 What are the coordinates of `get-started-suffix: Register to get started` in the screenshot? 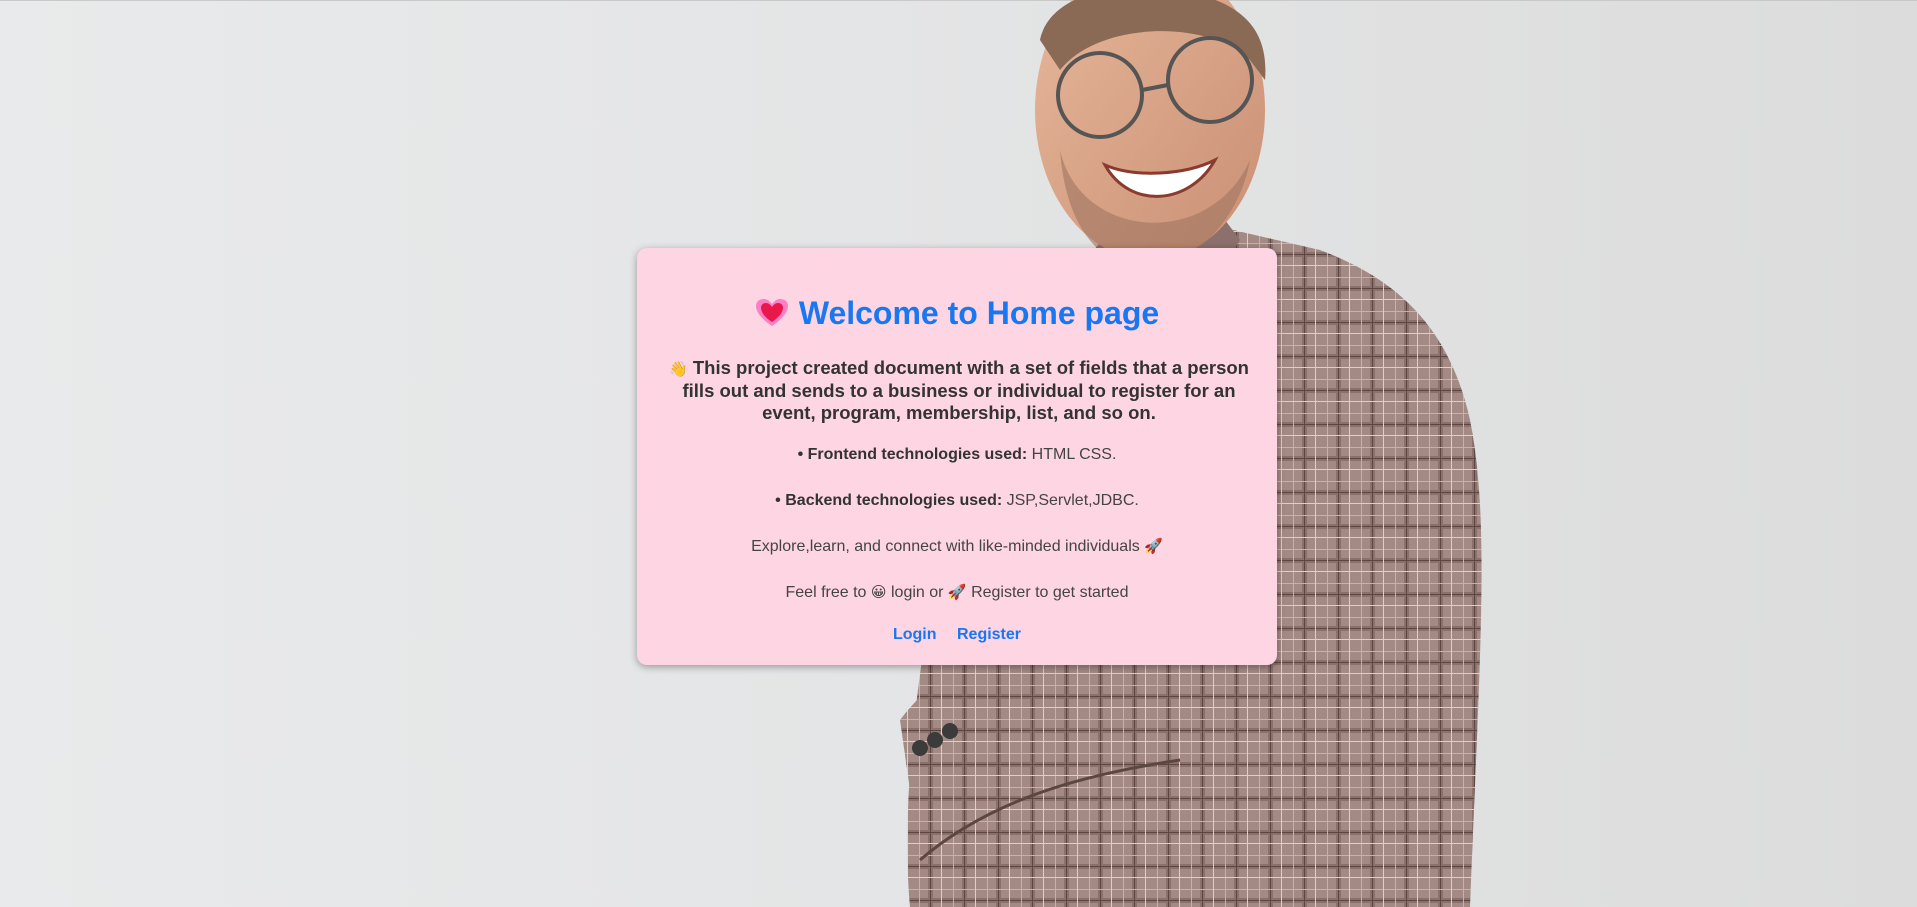 It's located at (1050, 592).